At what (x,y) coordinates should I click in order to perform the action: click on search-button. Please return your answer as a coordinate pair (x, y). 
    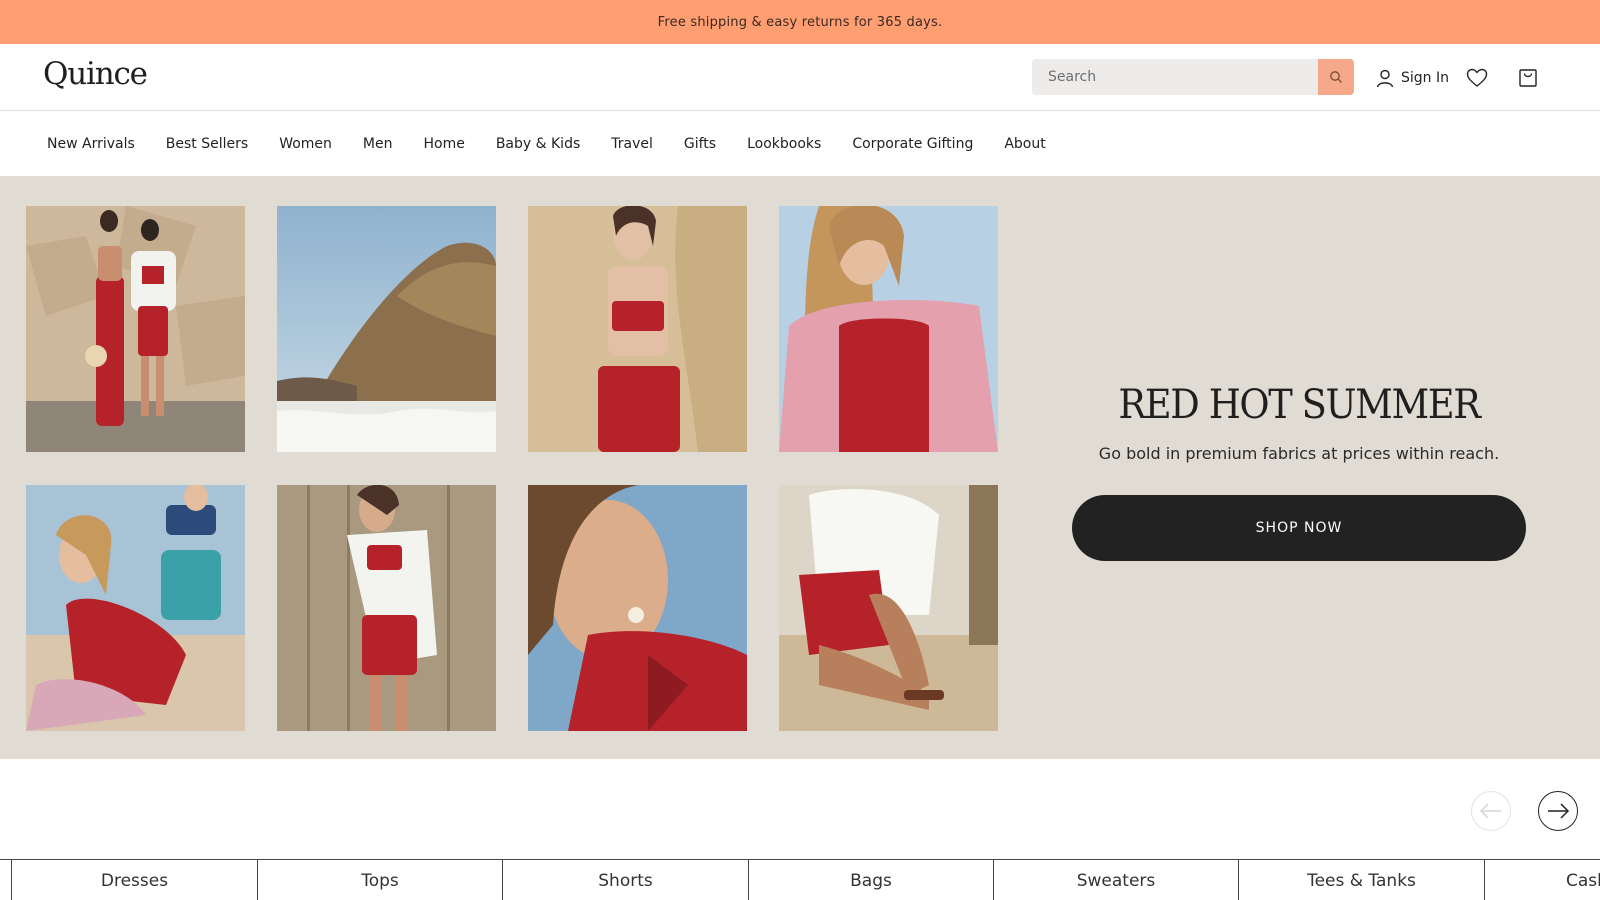
    Looking at the image, I should click on (1336, 77).